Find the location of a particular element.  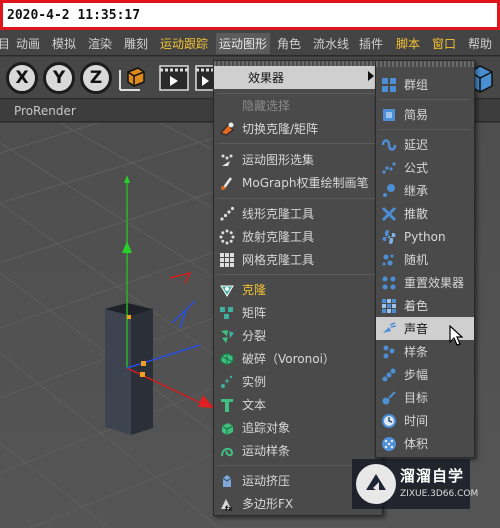

text-icon is located at coordinates (227, 405).